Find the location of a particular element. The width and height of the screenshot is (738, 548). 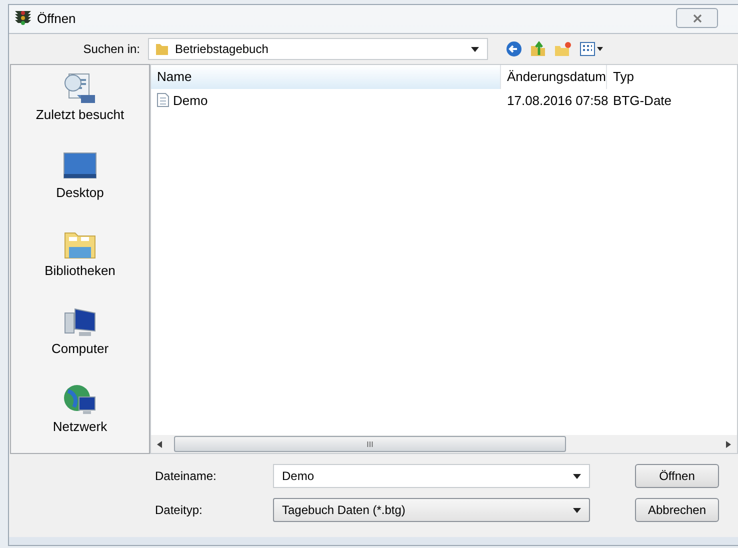

folder-icon is located at coordinates (162, 49).